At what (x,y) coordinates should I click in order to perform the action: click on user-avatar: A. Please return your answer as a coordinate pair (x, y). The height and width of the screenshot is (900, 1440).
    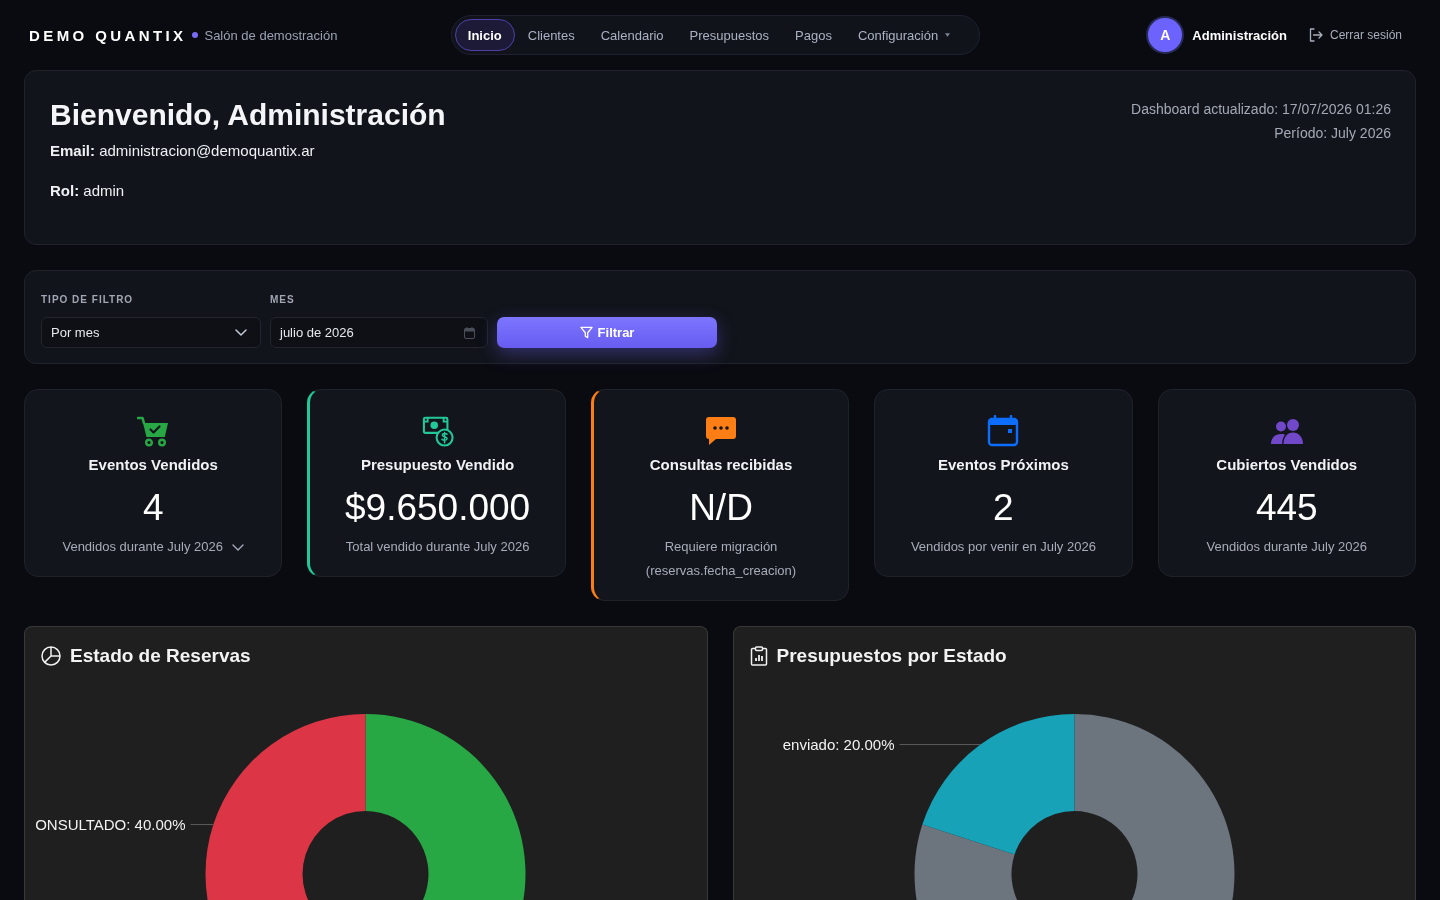
    Looking at the image, I should click on (1165, 35).